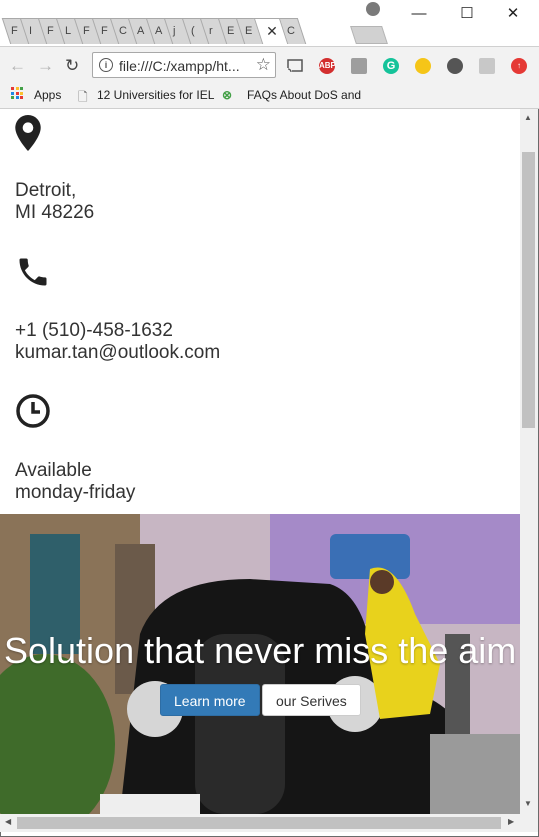  I want to click on forward-arrow-icon: →, so click(45, 66).